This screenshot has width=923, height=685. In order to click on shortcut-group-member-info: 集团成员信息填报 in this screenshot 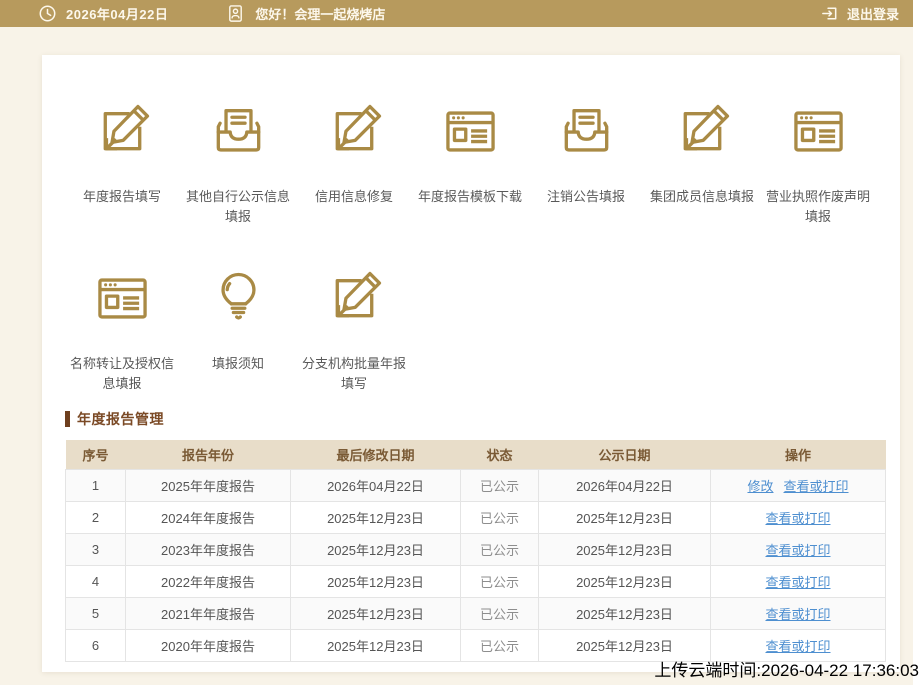, I will do `click(702, 165)`.